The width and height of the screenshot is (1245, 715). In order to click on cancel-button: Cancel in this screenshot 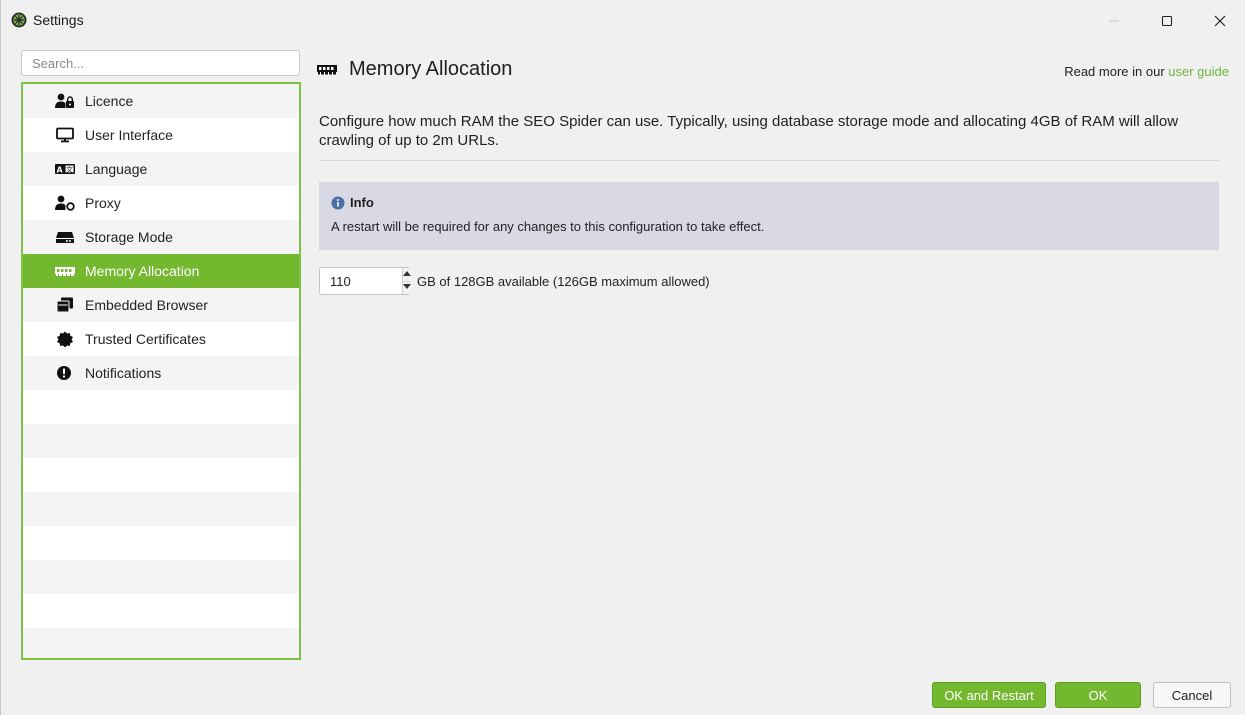, I will do `click(1192, 695)`.